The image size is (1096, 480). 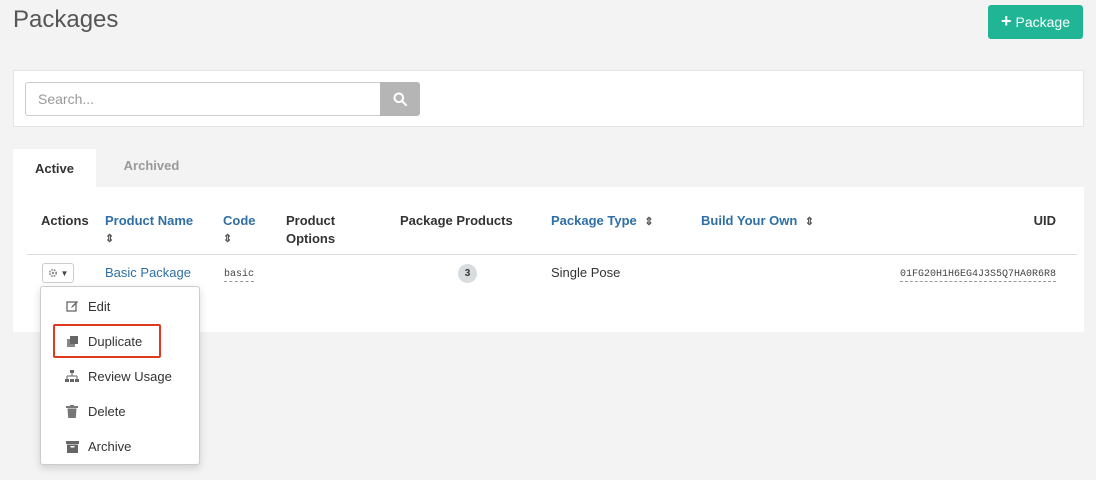 I want to click on column-header-package-type: Package Type ⇕, so click(x=602, y=221).